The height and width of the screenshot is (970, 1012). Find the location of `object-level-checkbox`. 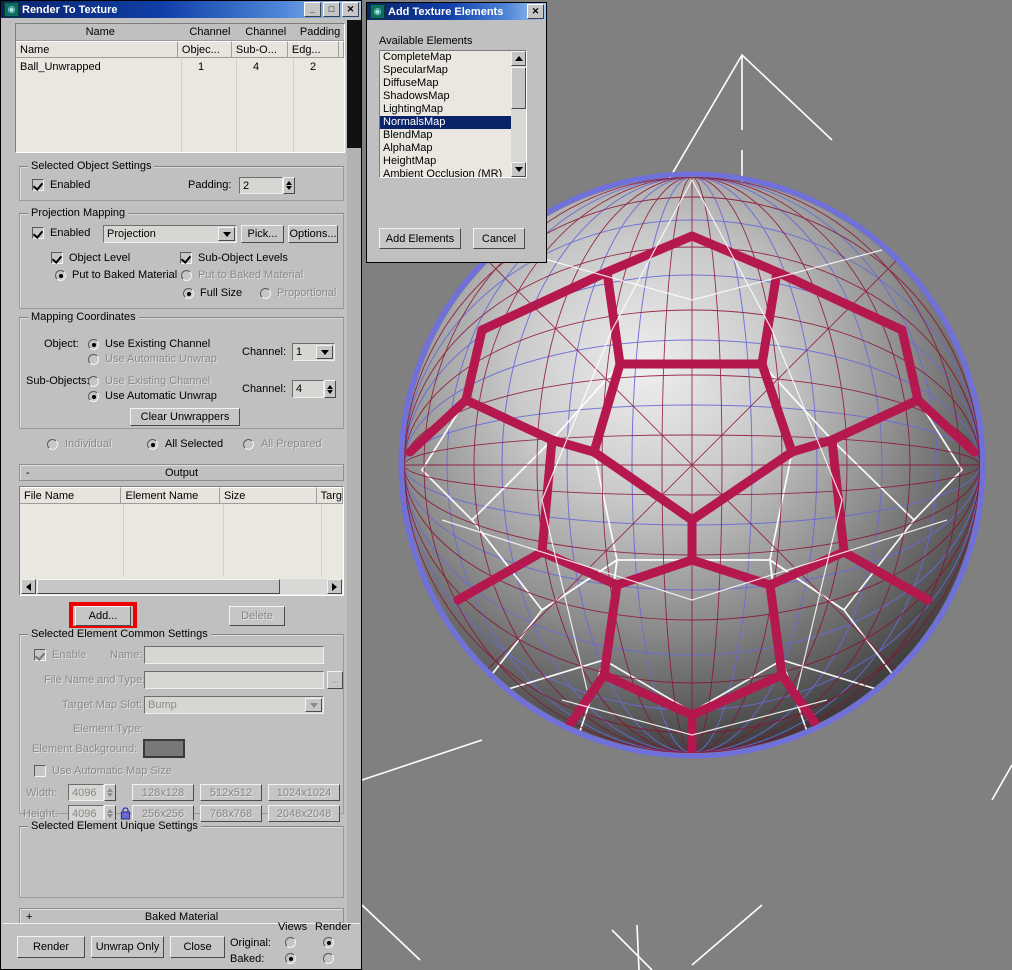

object-level-checkbox is located at coordinates (57, 258).